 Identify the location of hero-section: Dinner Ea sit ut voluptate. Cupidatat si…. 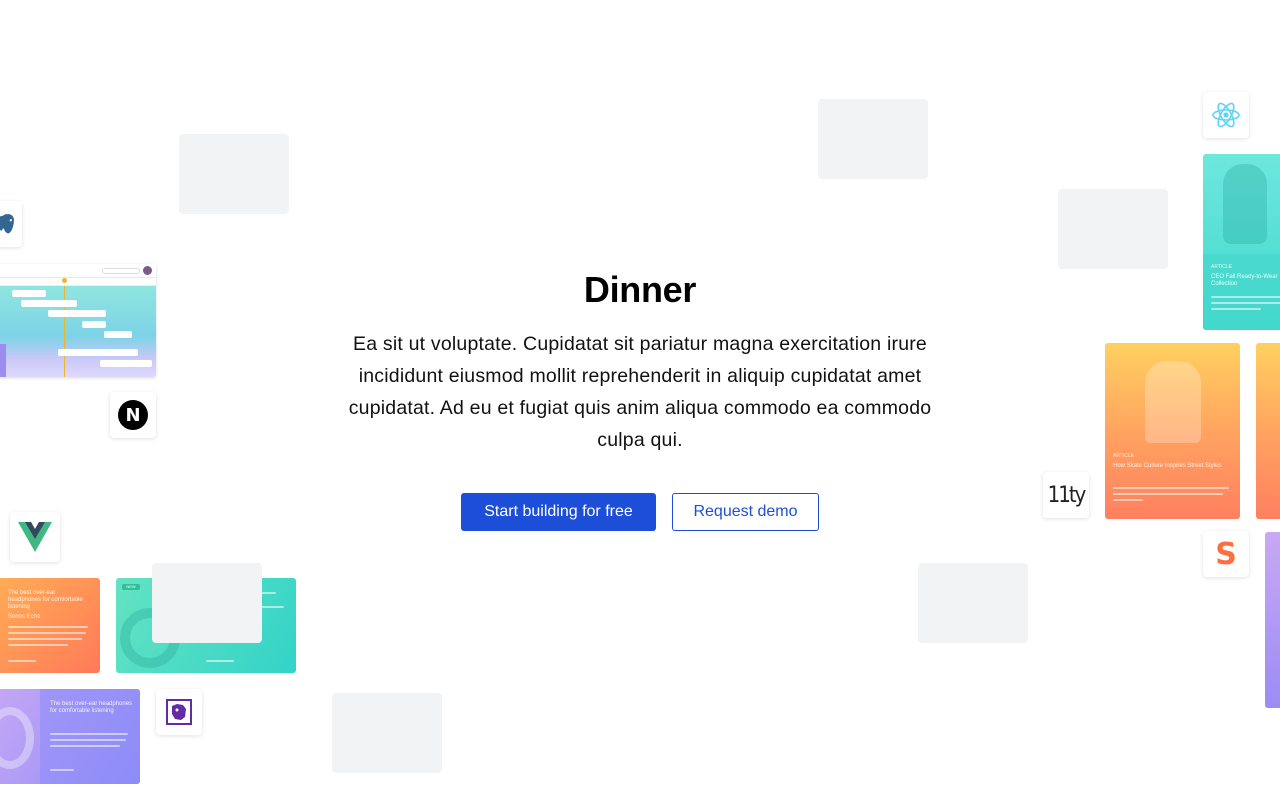
(640, 362).